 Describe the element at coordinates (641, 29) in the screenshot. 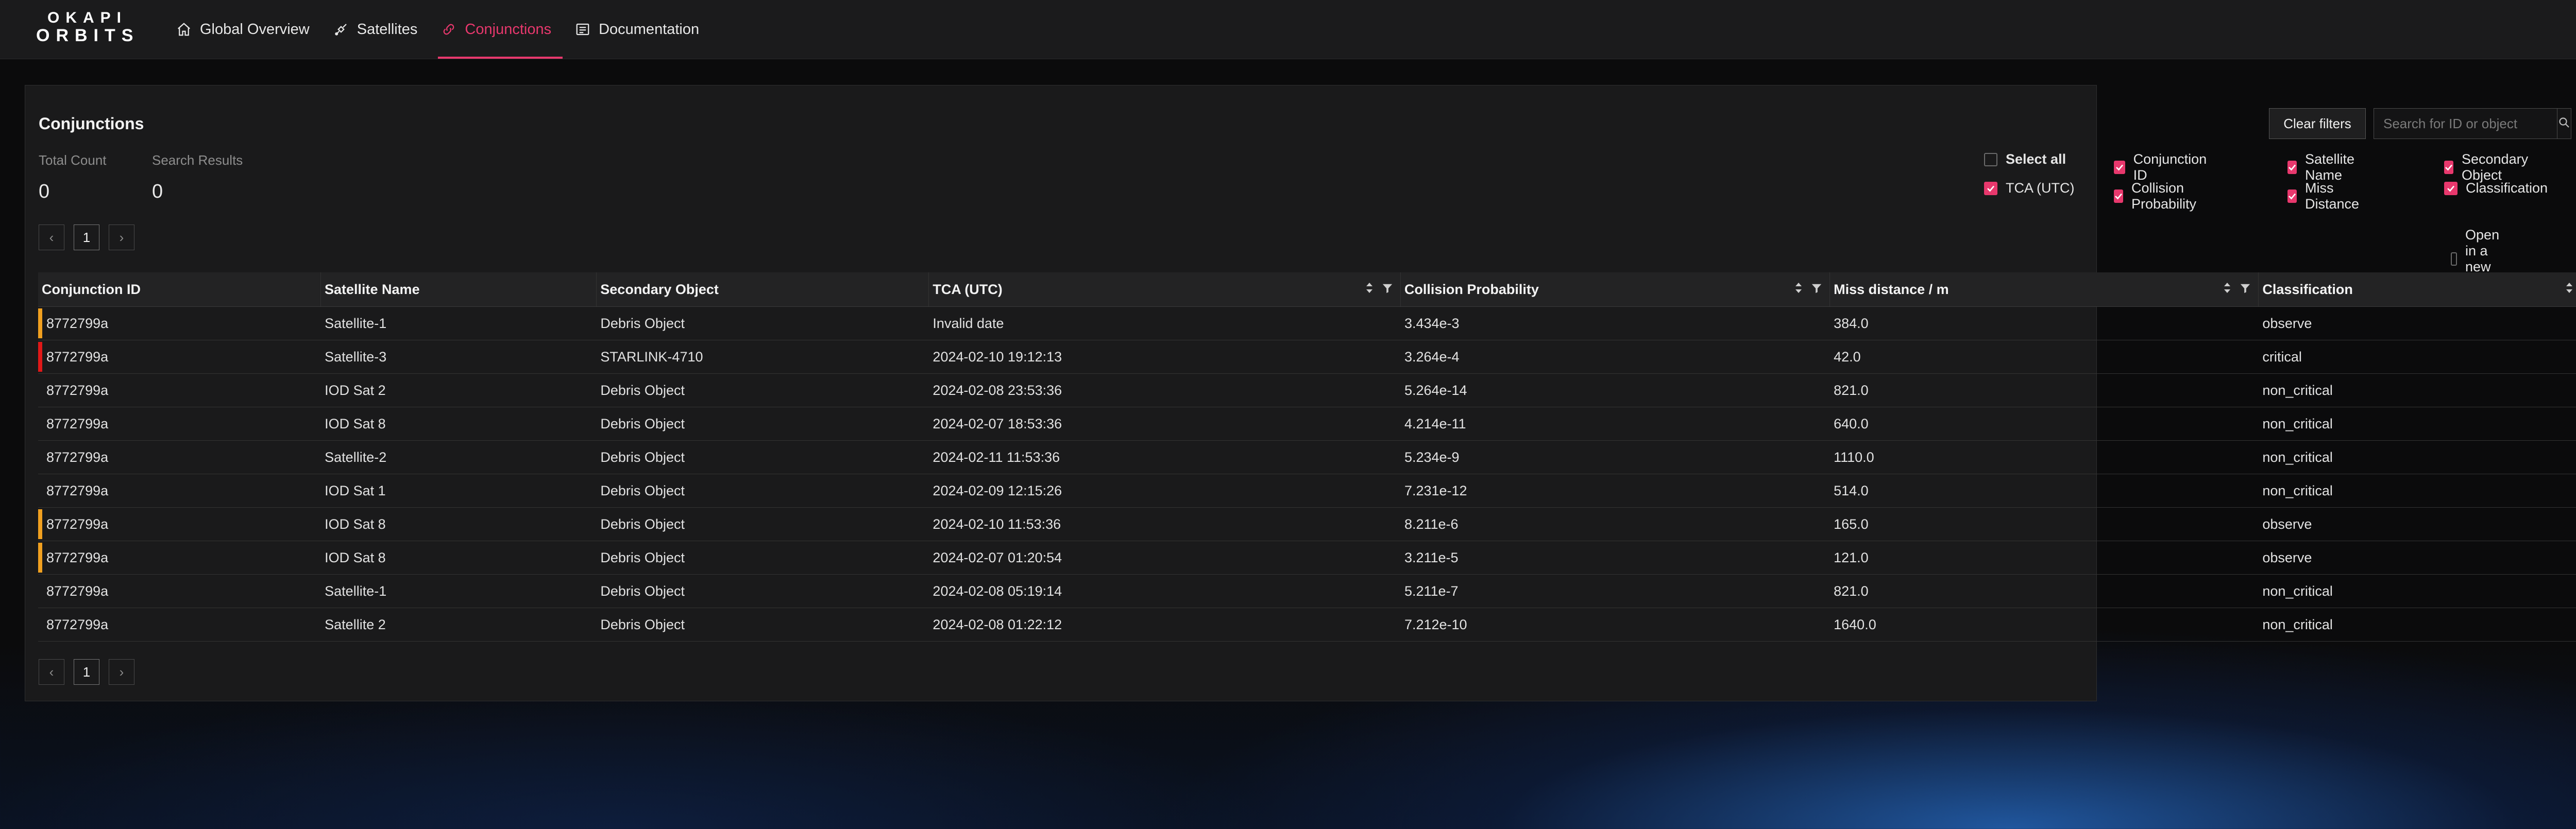

I see `nav-documentation: Documentation` at that location.